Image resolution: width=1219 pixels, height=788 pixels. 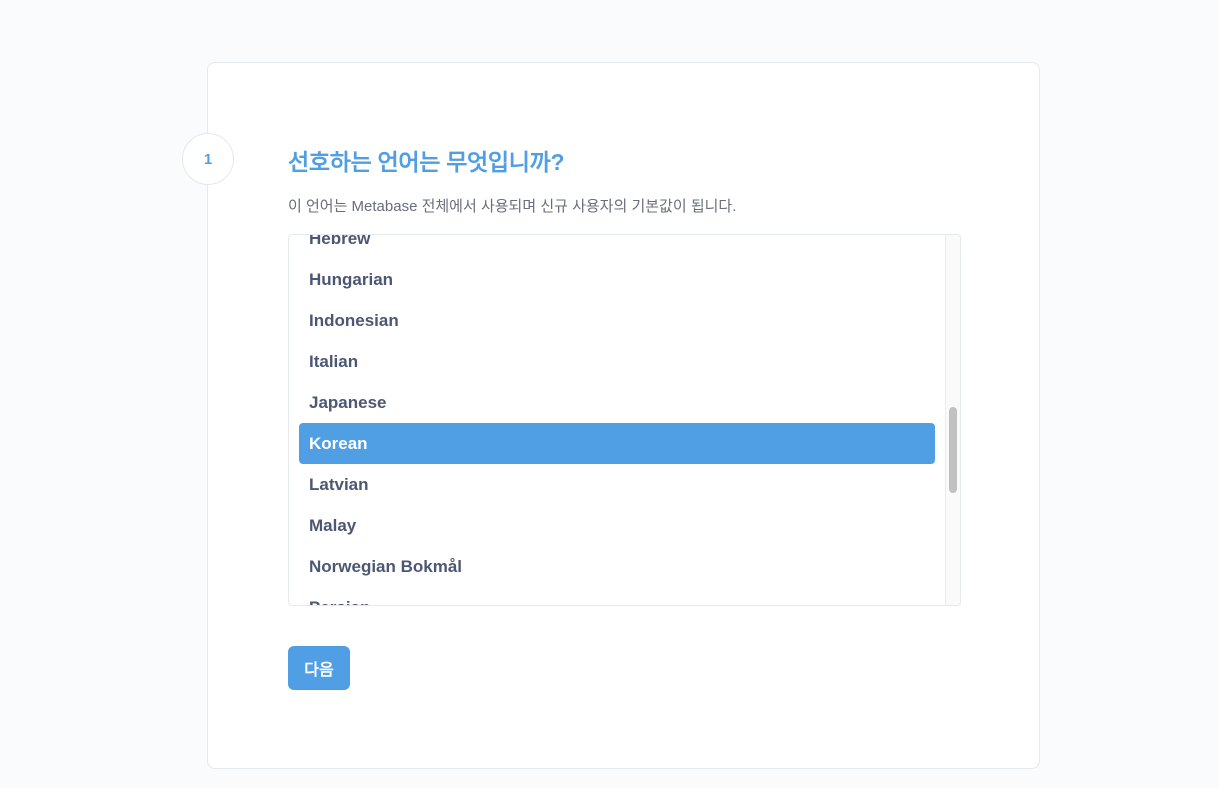 I want to click on language-option-malay: Malay, so click(x=617, y=525).